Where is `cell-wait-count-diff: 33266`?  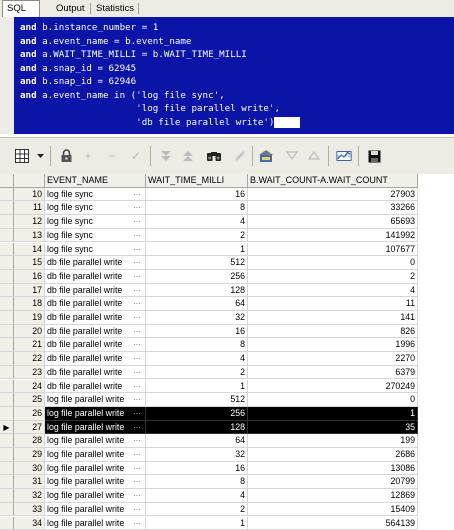
cell-wait-count-diff: 33266 is located at coordinates (333, 208).